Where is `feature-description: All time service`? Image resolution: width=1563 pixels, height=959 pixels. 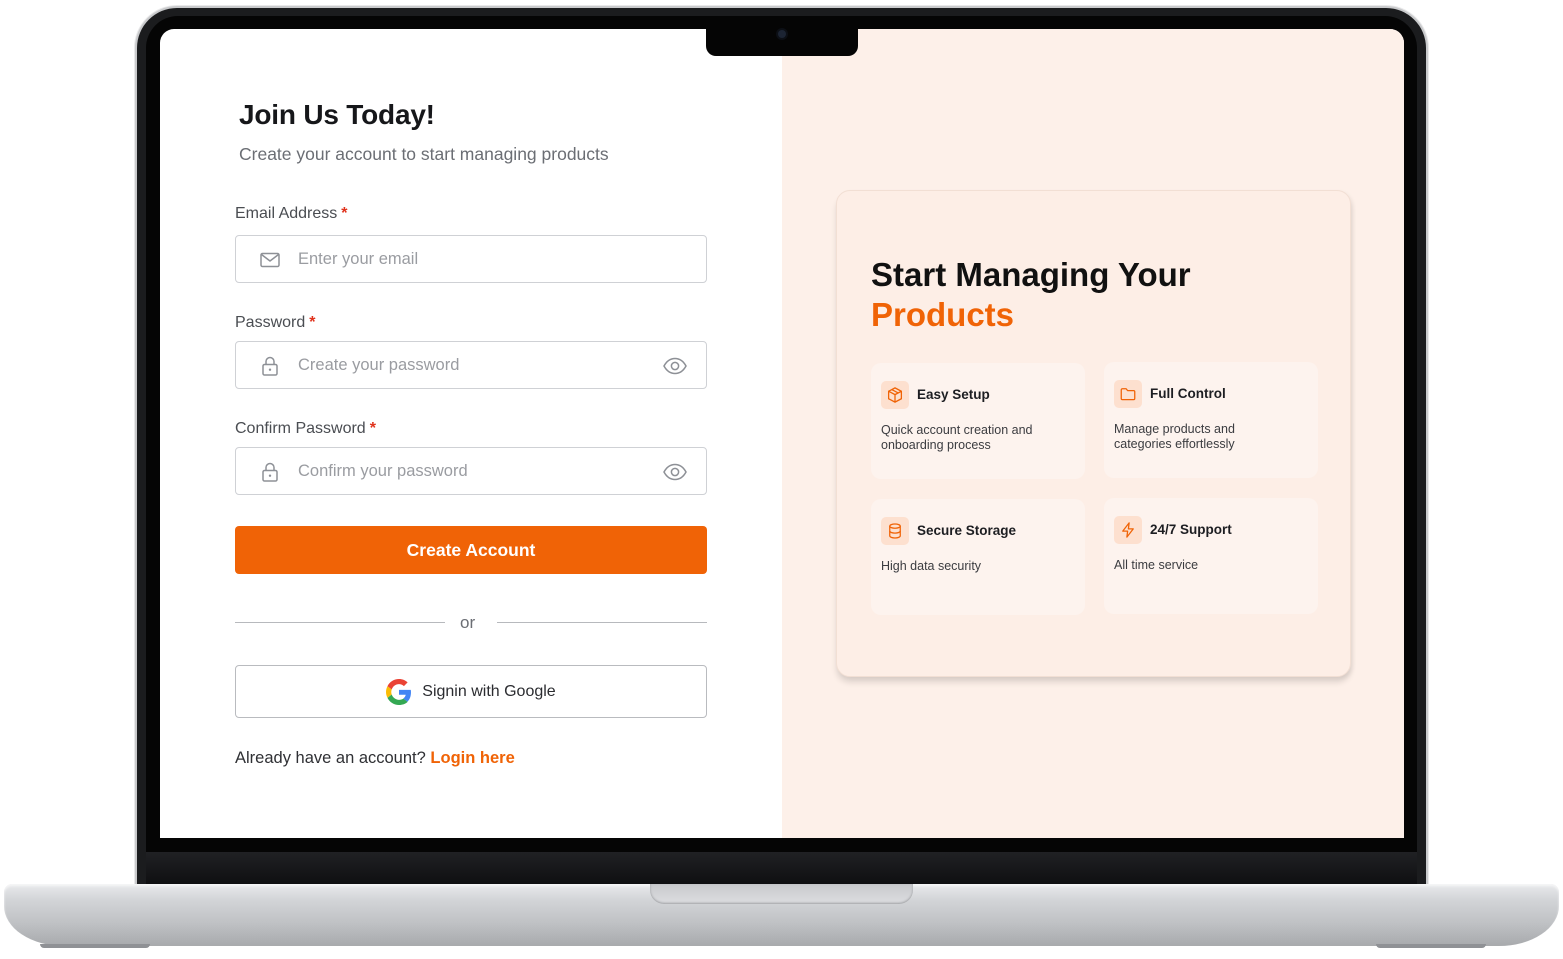 feature-description: All time service is located at coordinates (1156, 565).